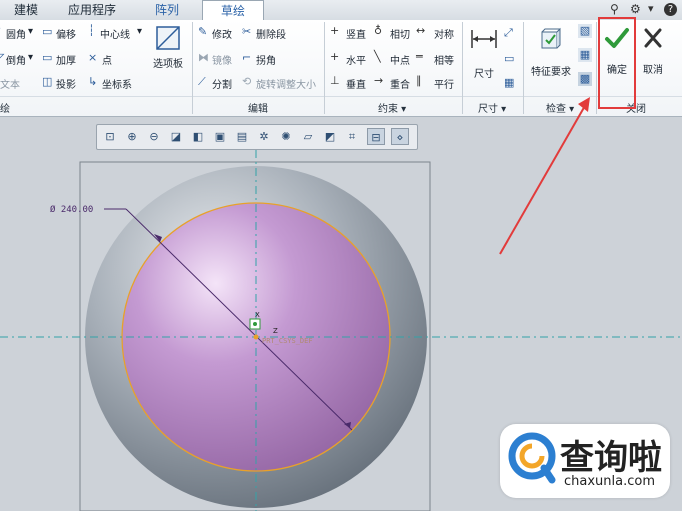 Image resolution: width=682 pixels, height=511 pixels. Describe the element at coordinates (176, 136) in the screenshot. I see `repaint-icon: ◪` at that location.